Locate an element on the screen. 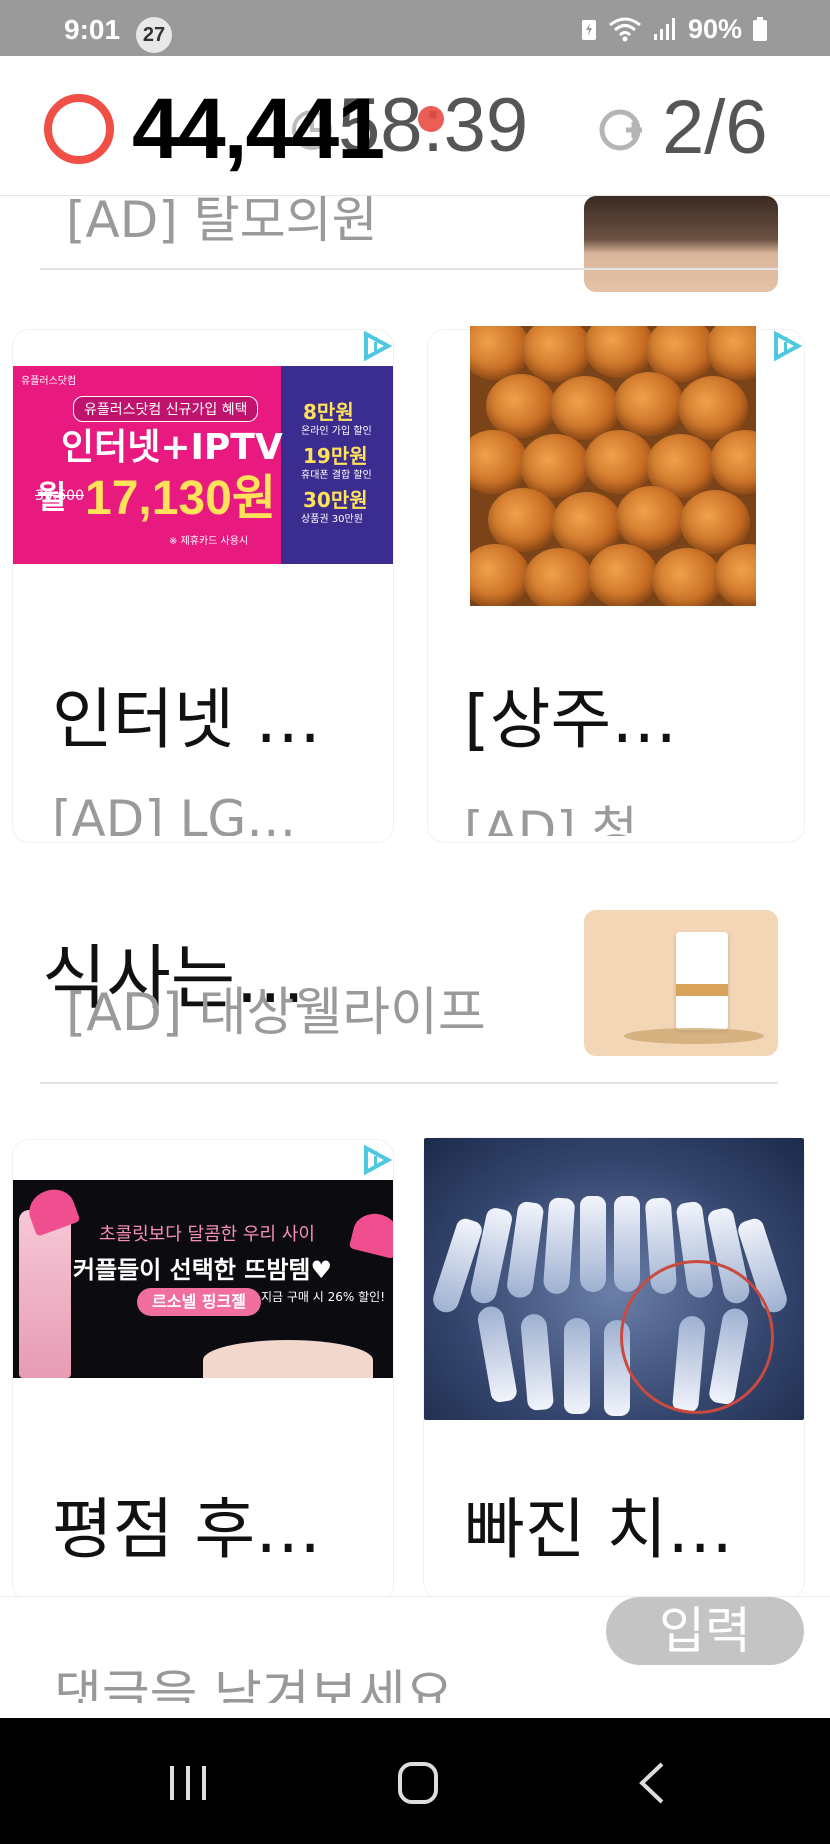 The height and width of the screenshot is (1844, 830). ad-image-note: ※ 제휴카드 사용시 is located at coordinates (209, 541).